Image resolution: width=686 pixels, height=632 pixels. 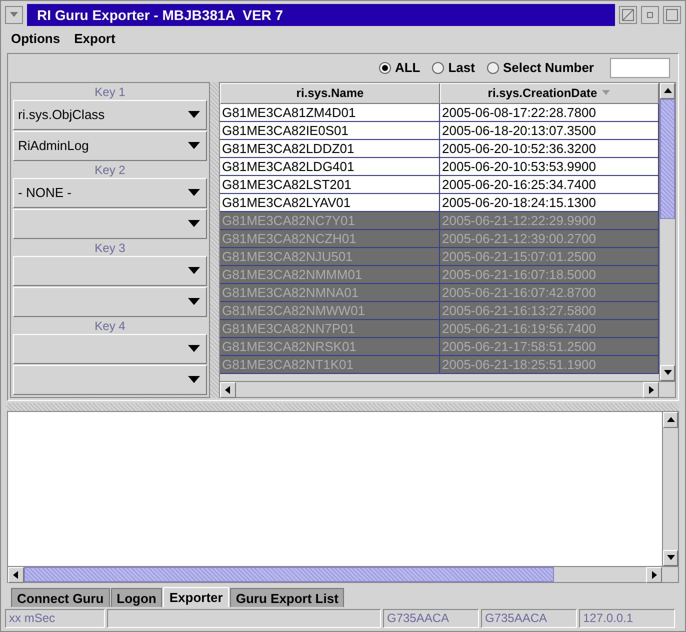 What do you see at coordinates (439, 185) in the screenshot?
I see `table-row: G81ME3CA82LST201 2005-06-20-16:25:34.7400` at bounding box center [439, 185].